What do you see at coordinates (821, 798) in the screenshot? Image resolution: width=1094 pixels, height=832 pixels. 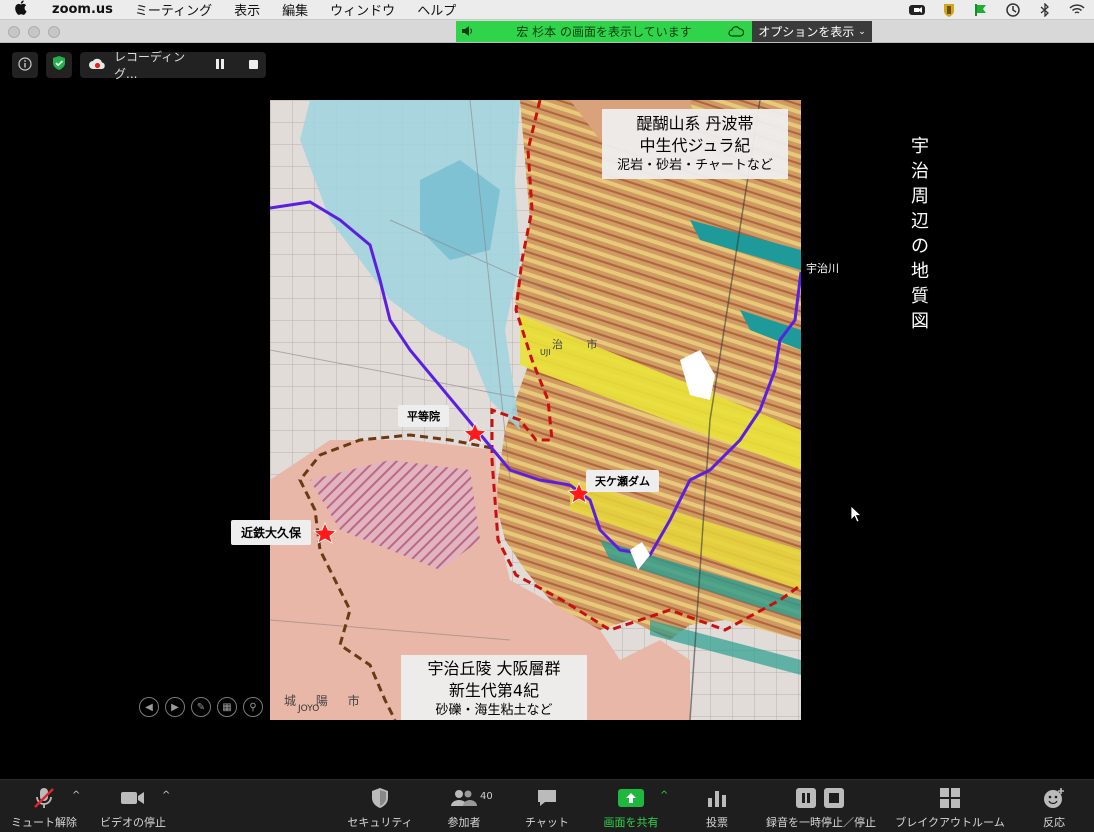 I see `pause-stop-icon` at bounding box center [821, 798].